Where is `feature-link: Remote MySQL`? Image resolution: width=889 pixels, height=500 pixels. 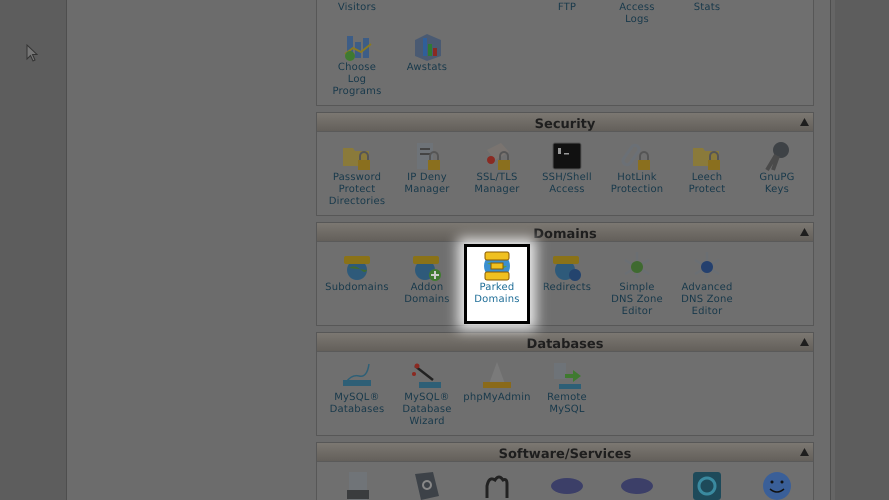
feature-link: Remote MySQL is located at coordinates (567, 394).